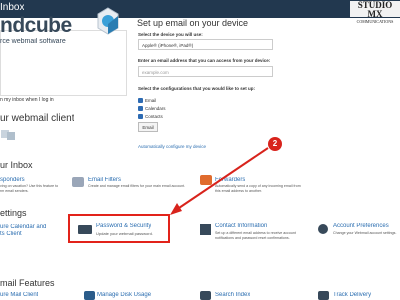 The image size is (400, 300). What do you see at coordinates (11, 234) in the screenshot?
I see `calendar-title-line-2: ts Client` at bounding box center [11, 234].